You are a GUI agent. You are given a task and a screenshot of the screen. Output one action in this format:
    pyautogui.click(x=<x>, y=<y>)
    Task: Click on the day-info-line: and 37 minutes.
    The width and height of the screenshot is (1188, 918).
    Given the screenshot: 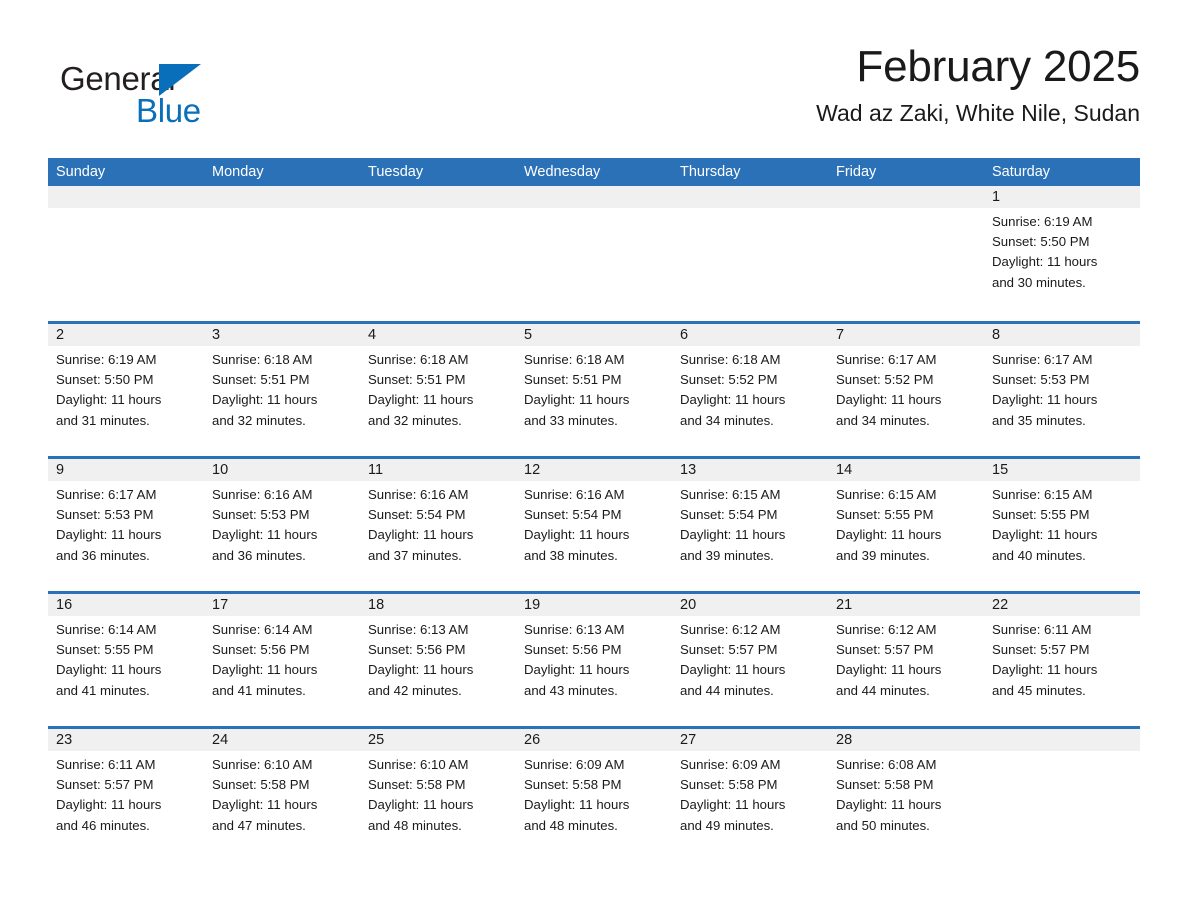 What is the action you would take?
    pyautogui.click(x=415, y=555)
    